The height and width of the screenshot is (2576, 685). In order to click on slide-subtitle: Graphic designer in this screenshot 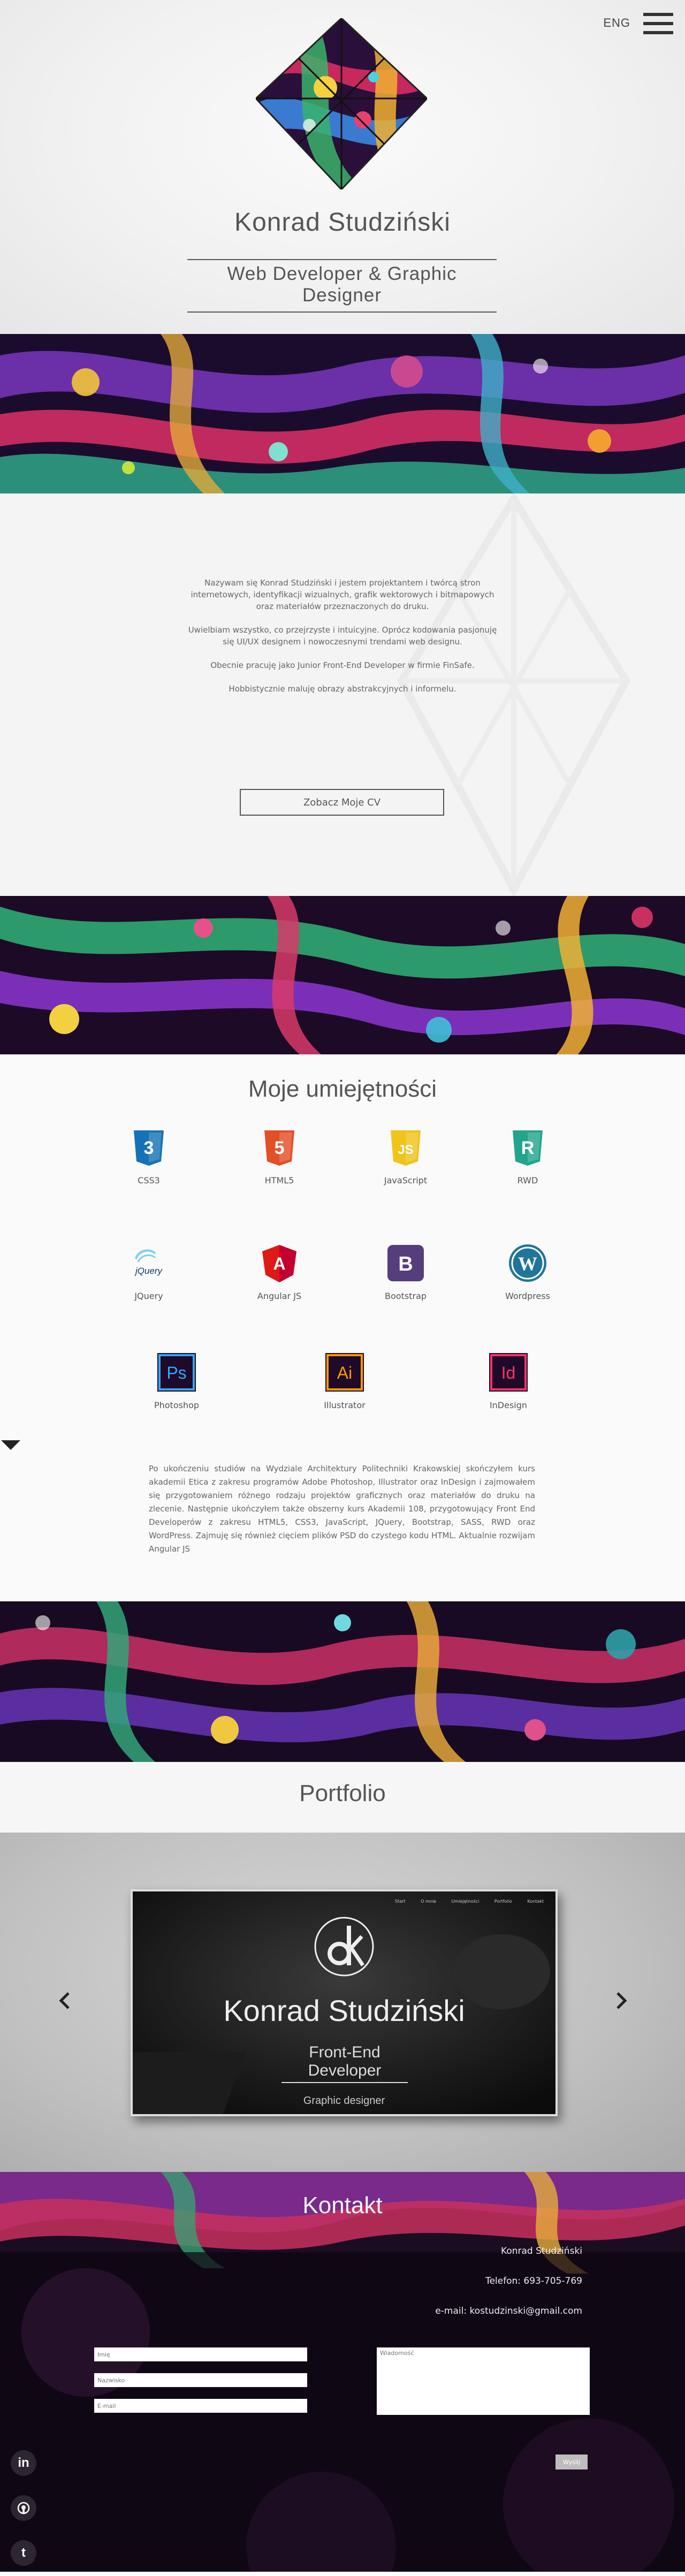, I will do `click(344, 2101)`.